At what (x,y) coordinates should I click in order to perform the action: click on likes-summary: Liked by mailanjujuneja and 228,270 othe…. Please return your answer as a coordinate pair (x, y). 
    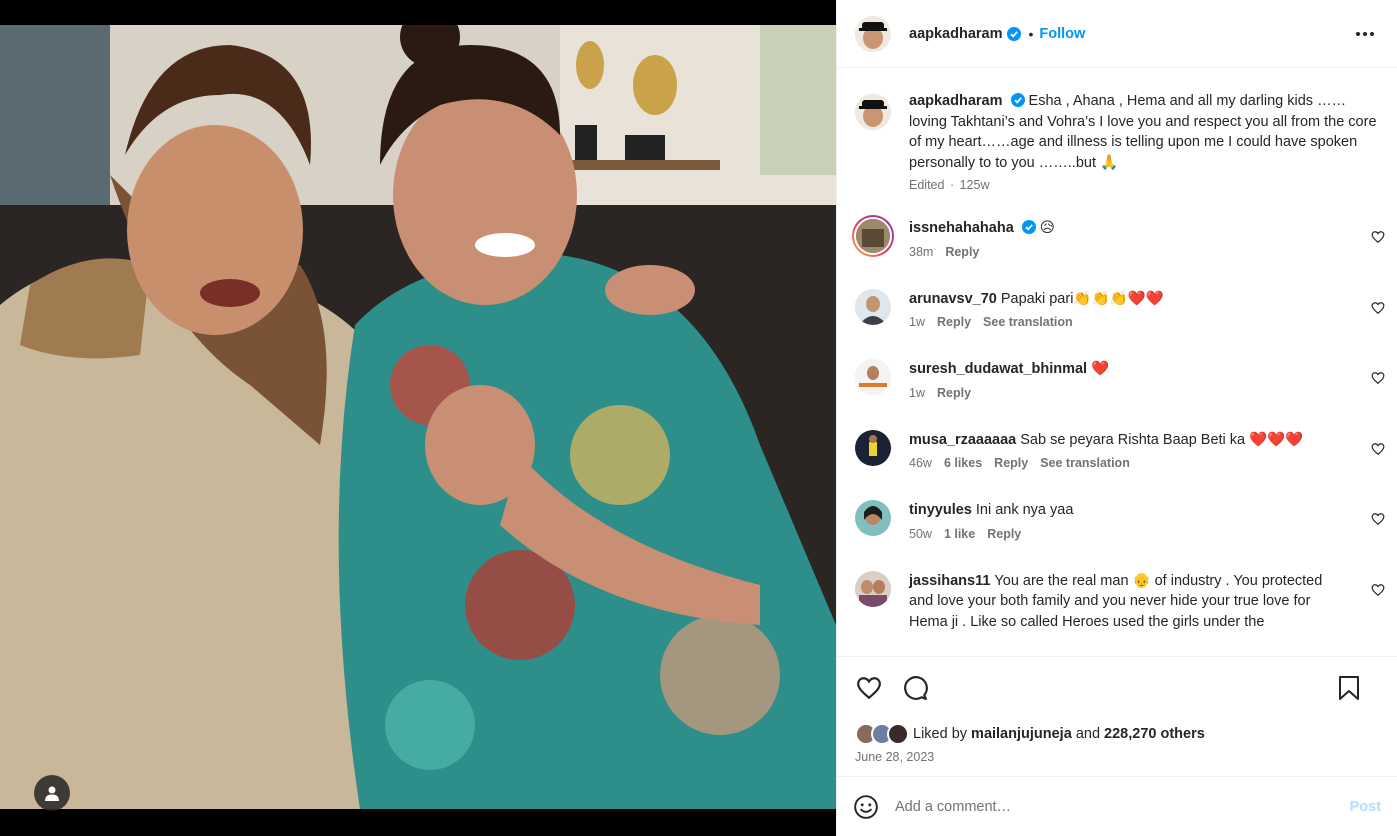
    Looking at the image, I should click on (1117, 734).